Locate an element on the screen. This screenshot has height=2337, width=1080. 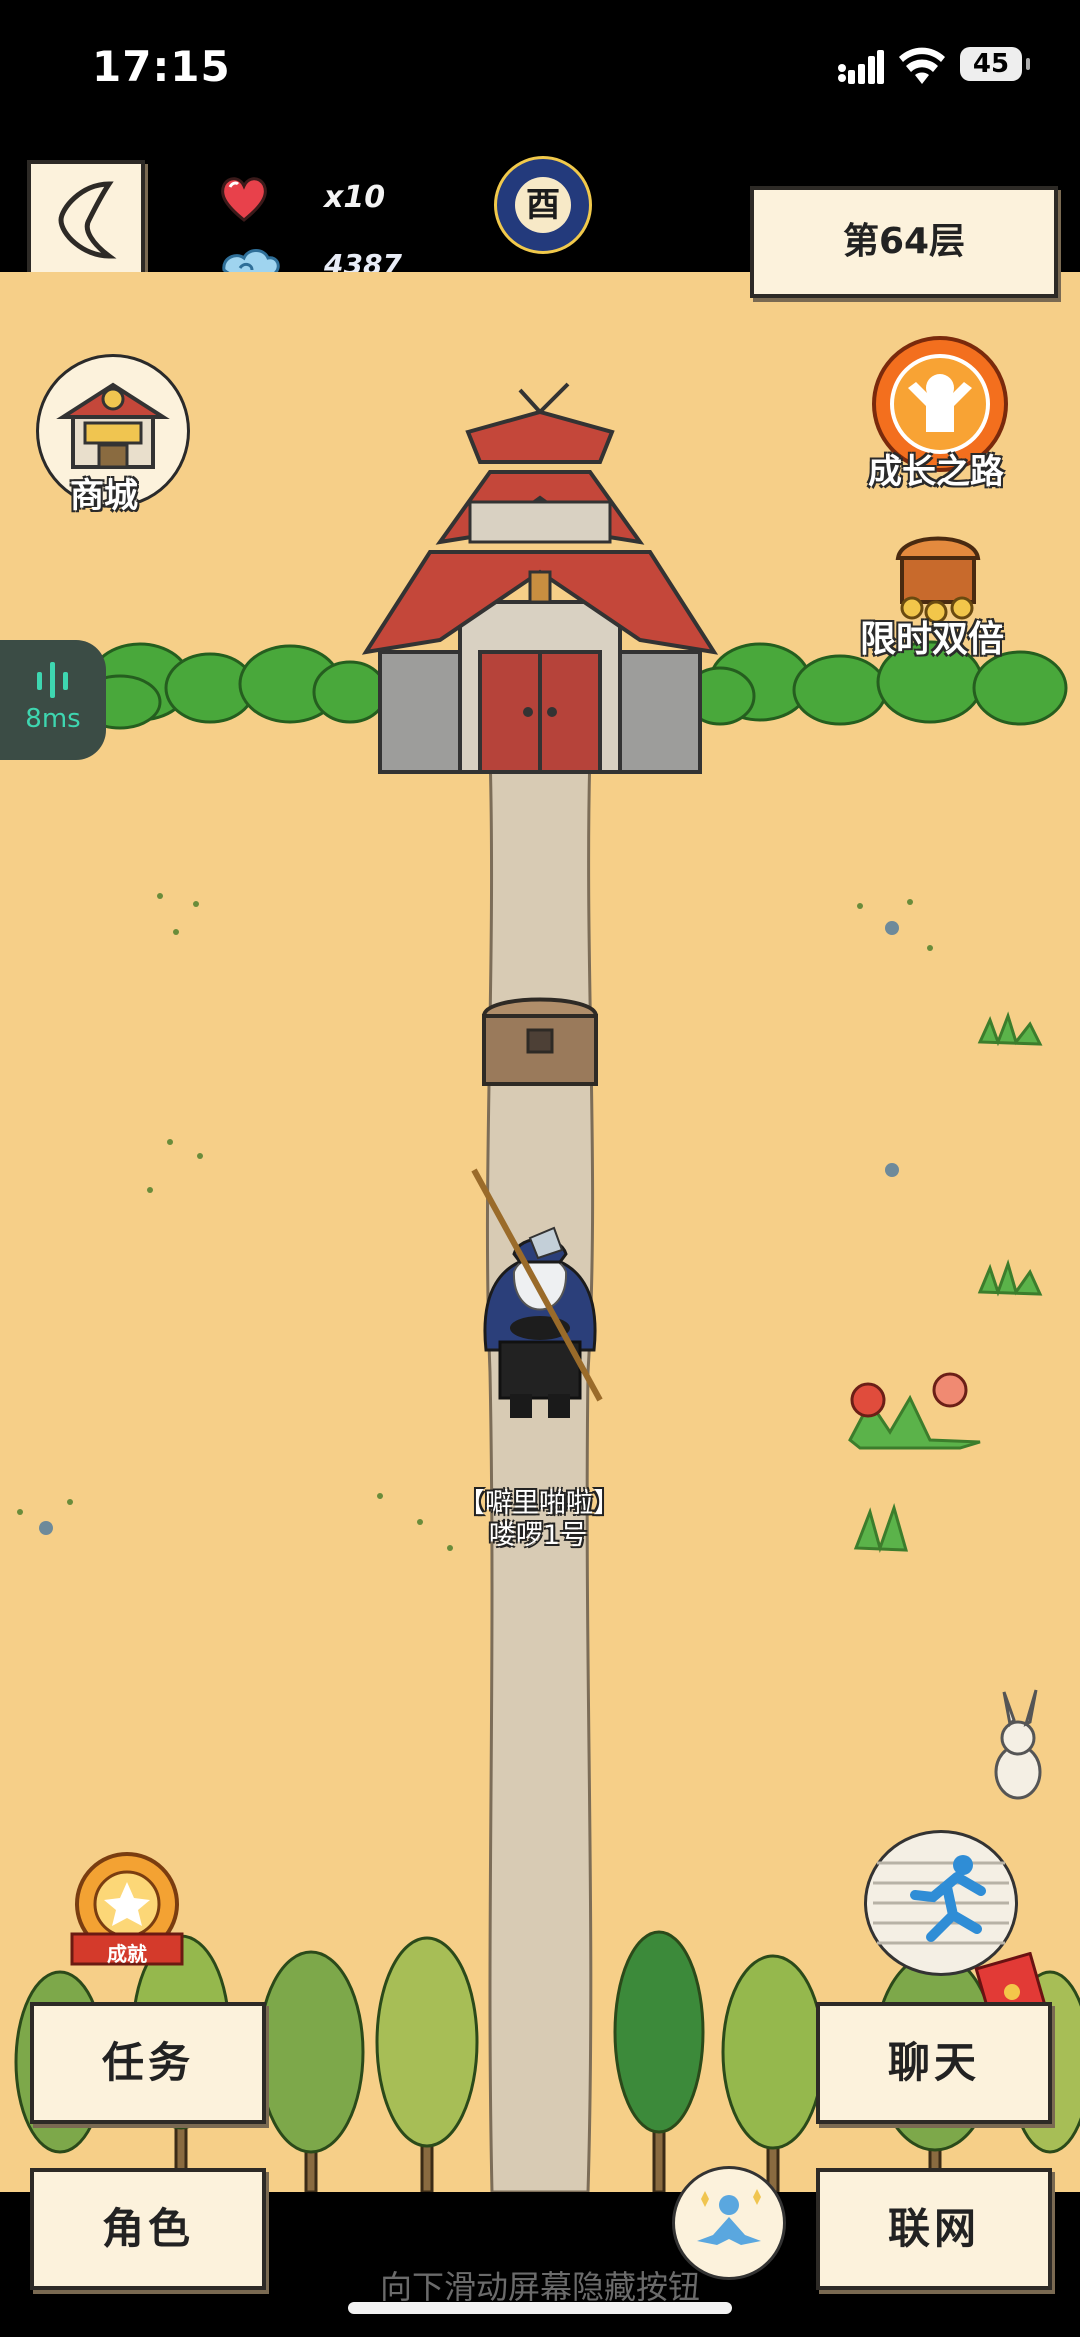
status-time: 17:15 is located at coordinates (161, 66).